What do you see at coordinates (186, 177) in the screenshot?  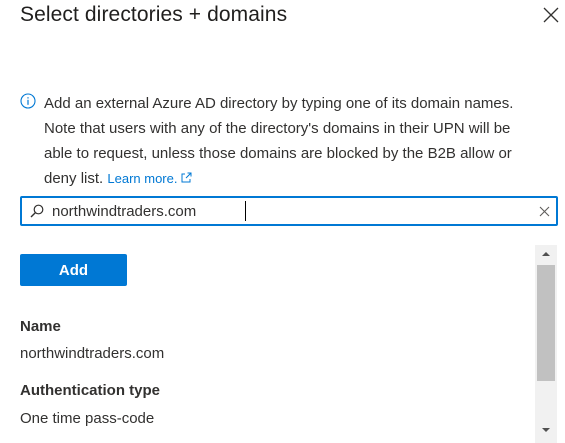 I see `external-link-icon` at bounding box center [186, 177].